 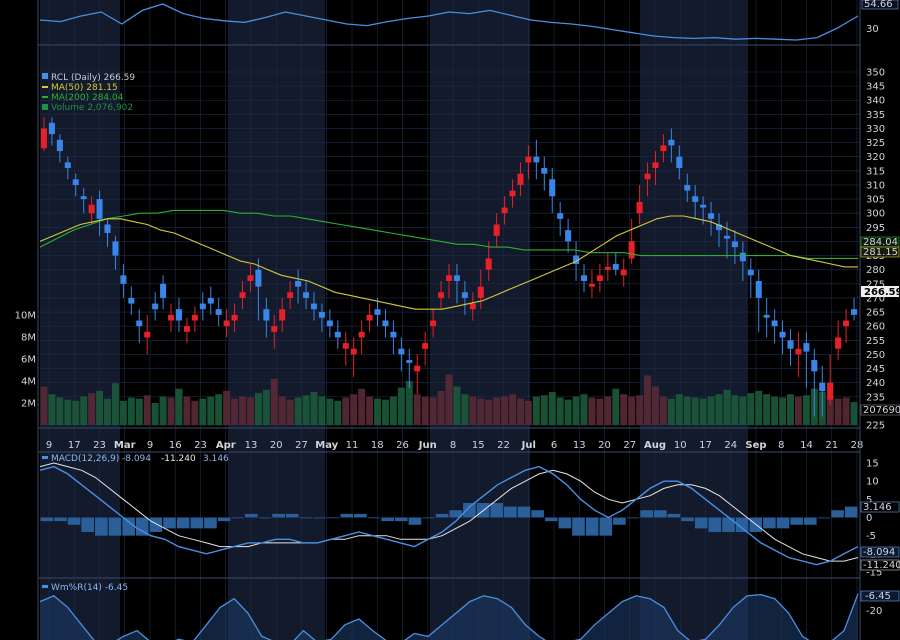 What do you see at coordinates (45, 586) in the screenshot?
I see `willr-legend-swatch` at bounding box center [45, 586].